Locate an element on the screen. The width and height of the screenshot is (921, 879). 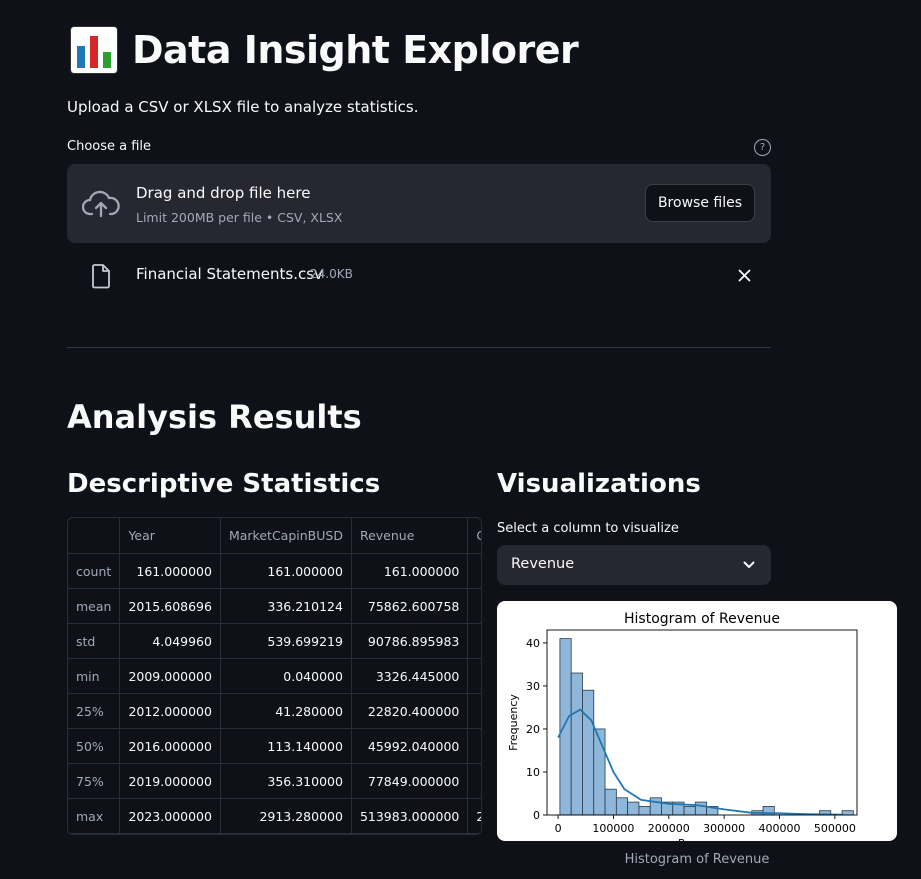
table-cell: 2015.608696 is located at coordinates (170, 606).